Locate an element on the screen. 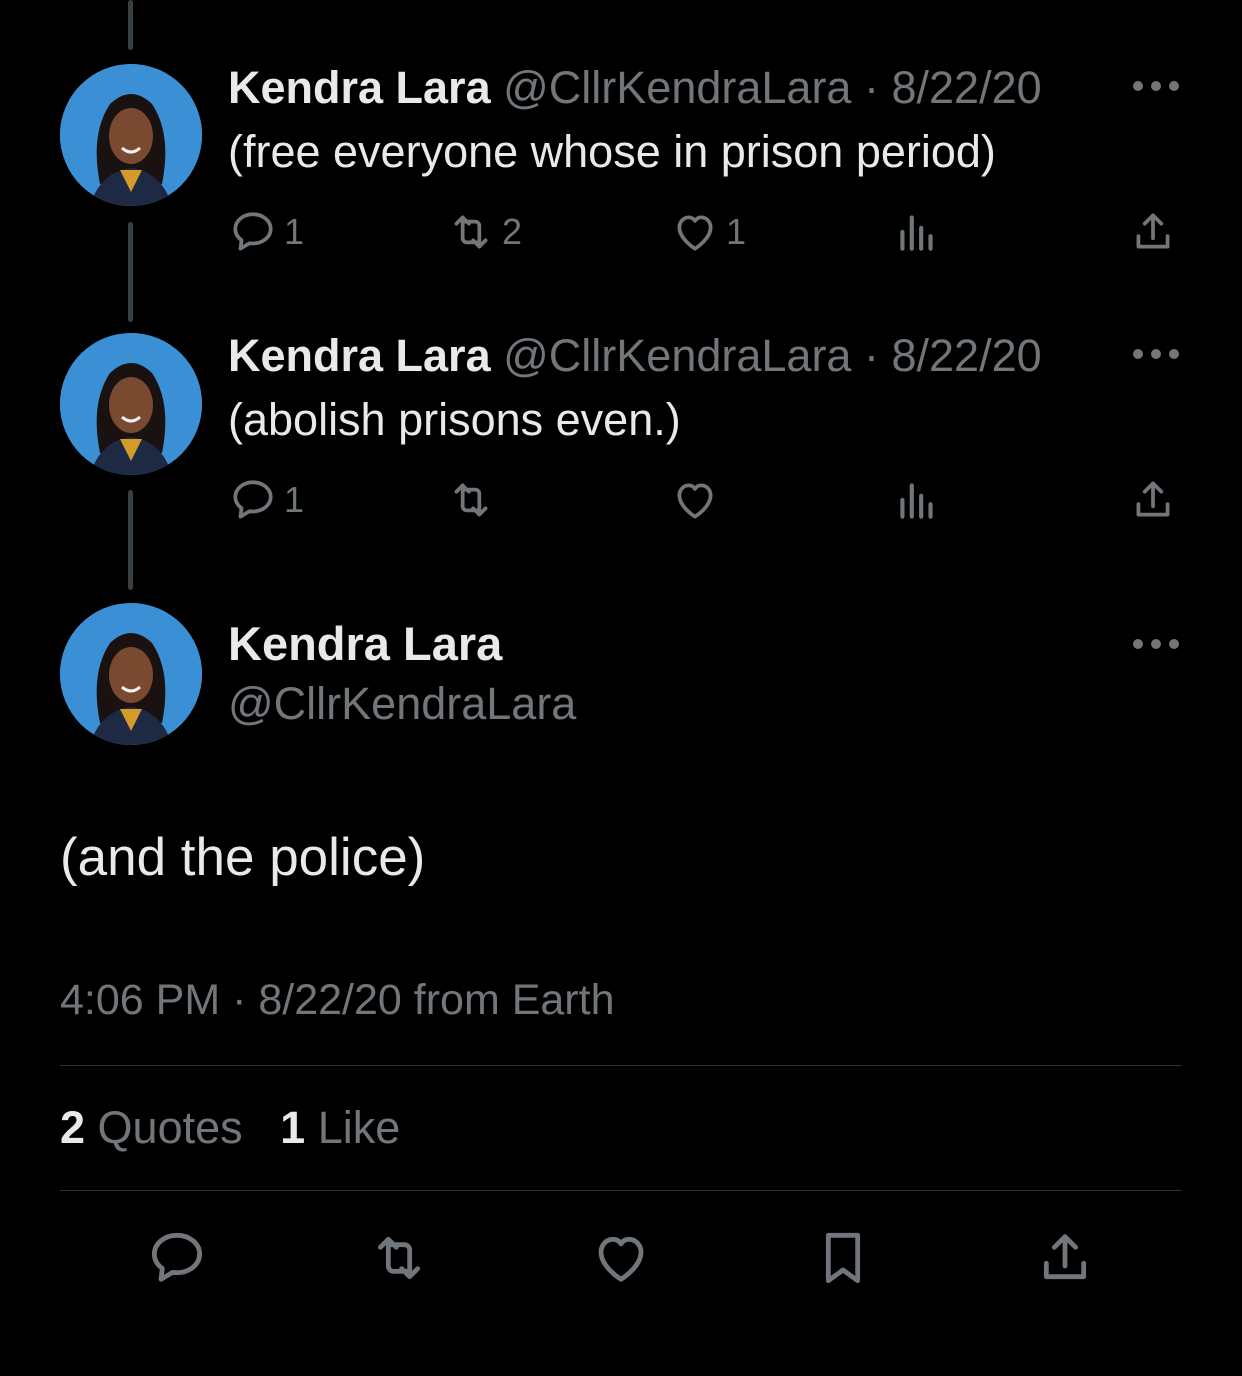 This screenshot has height=1376, width=1242. tweet-meta: 4:06 PM · 8/22/20 from Earth is located at coordinates (337, 1000).